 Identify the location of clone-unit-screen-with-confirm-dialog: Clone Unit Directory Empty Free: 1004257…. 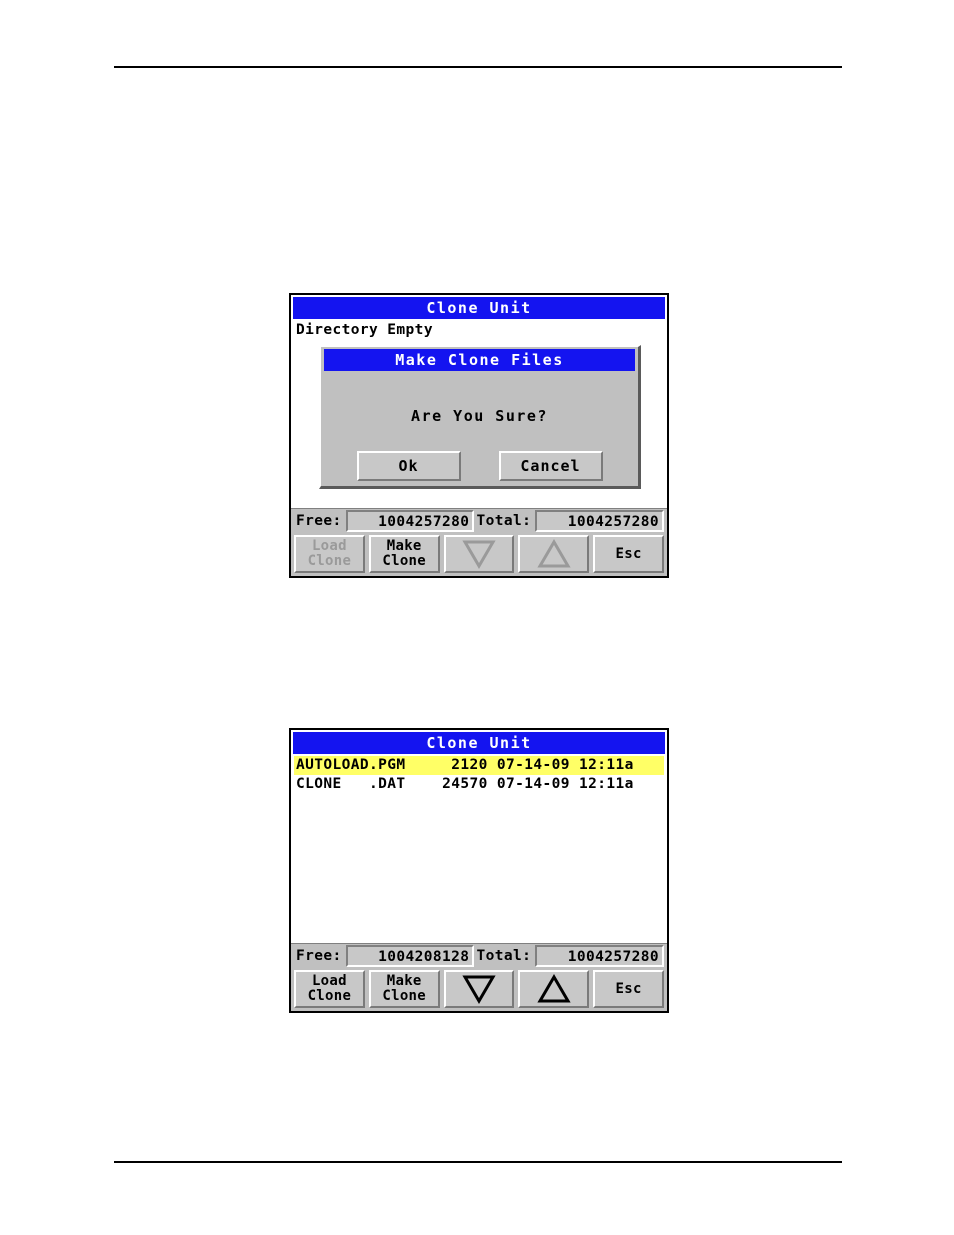
(479, 435).